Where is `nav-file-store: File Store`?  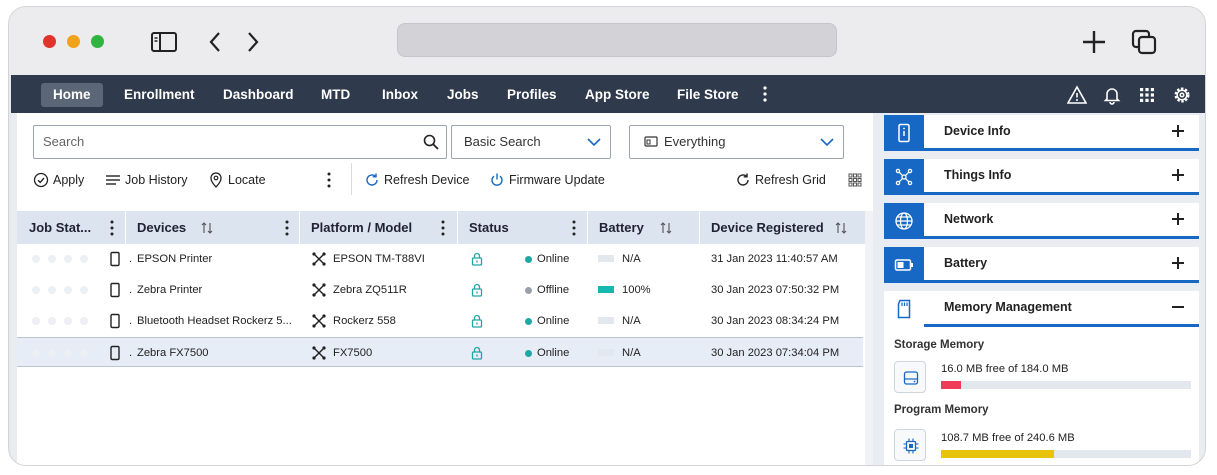
nav-file-store: File Store is located at coordinates (708, 95).